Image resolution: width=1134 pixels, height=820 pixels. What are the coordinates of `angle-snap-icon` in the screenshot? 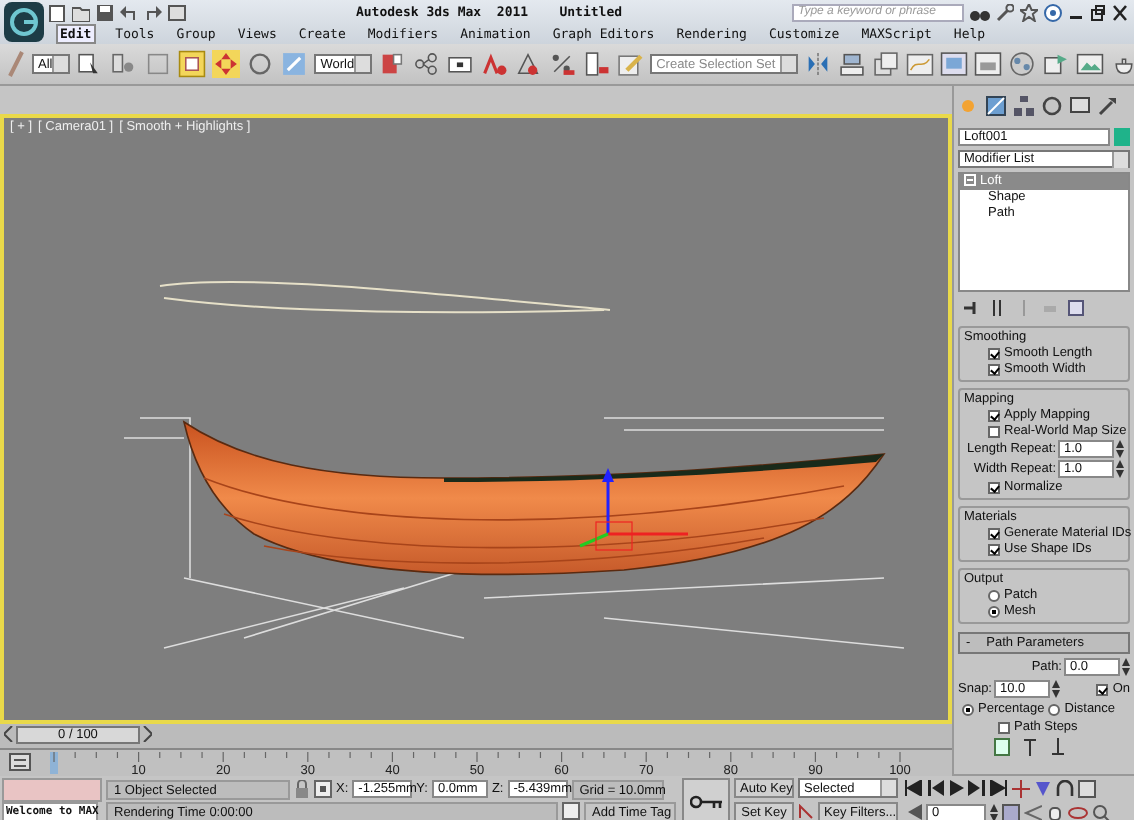 It's located at (528, 64).